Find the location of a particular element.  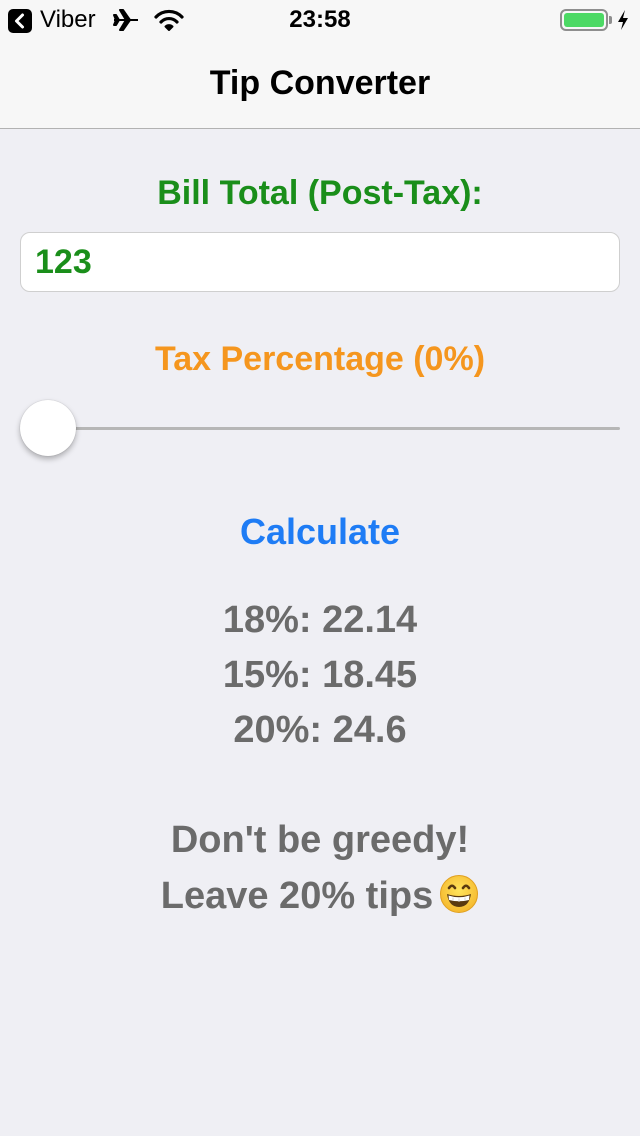

tip-message: Don't be greedy! Leave 20% tips is located at coordinates (320, 870).